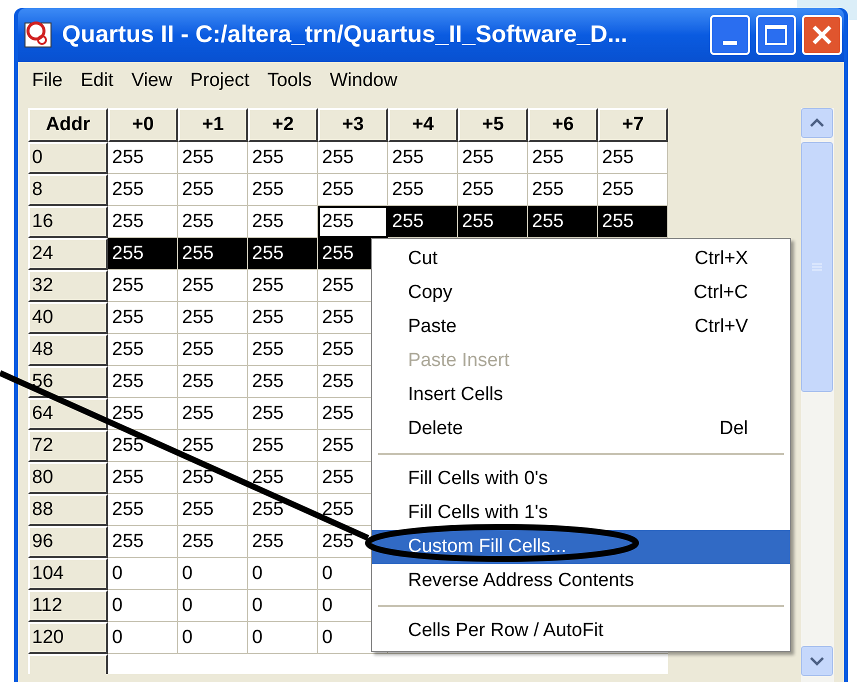  Describe the element at coordinates (68, 510) in the screenshot. I see `address-cell: 88` at that location.